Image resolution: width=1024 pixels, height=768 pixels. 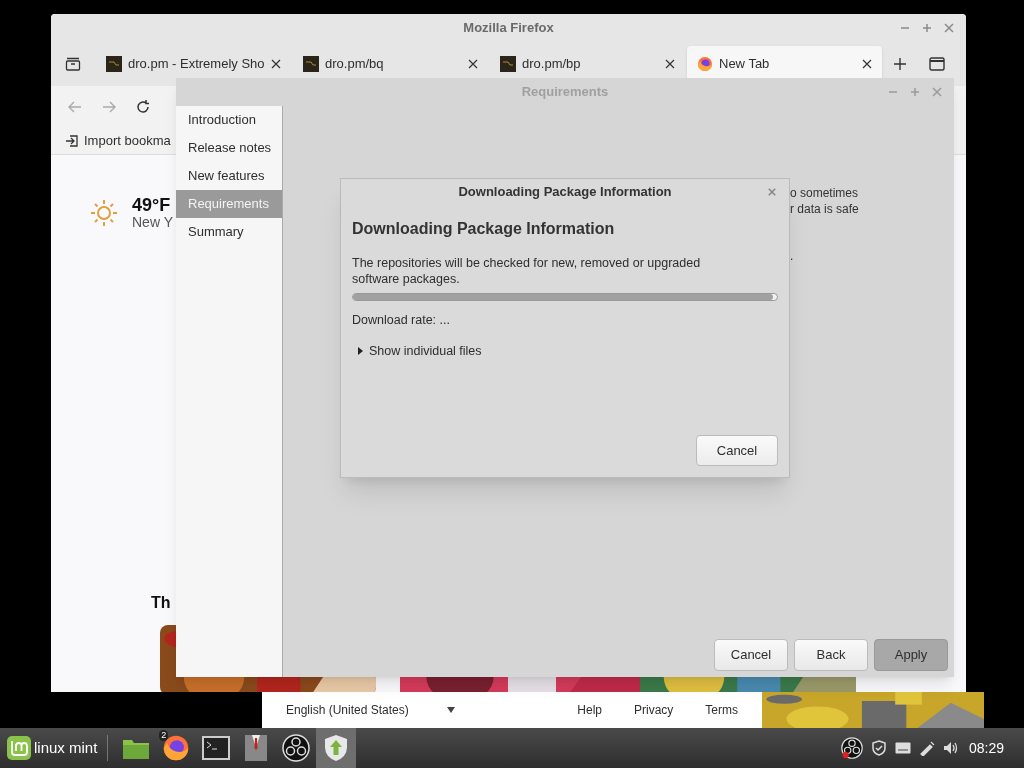 What do you see at coordinates (824, 193) in the screenshot?
I see `notice-text: o sometimes` at bounding box center [824, 193].